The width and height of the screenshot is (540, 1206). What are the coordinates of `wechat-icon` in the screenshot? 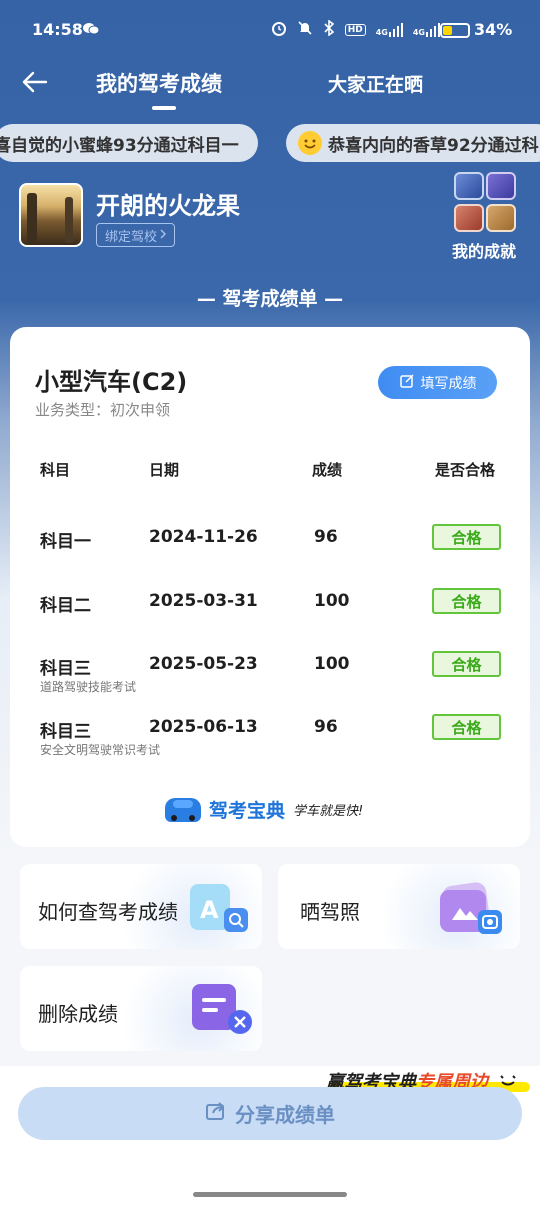 It's located at (91, 29).